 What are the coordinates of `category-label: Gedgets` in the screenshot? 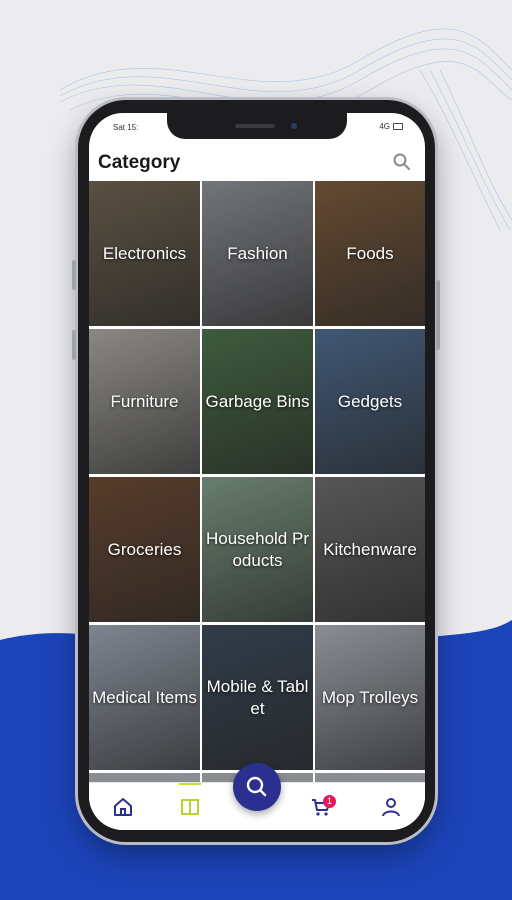 It's located at (370, 401).